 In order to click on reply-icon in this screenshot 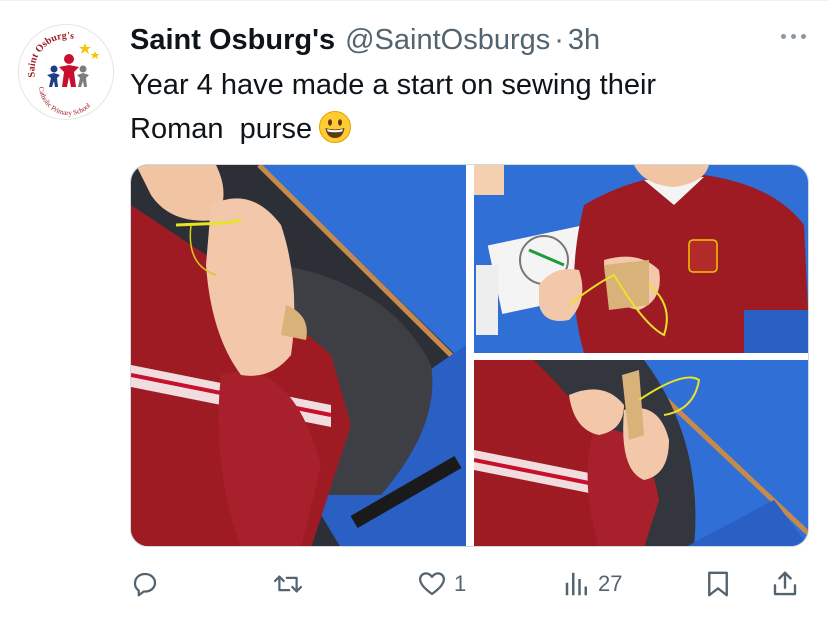, I will do `click(145, 584)`.